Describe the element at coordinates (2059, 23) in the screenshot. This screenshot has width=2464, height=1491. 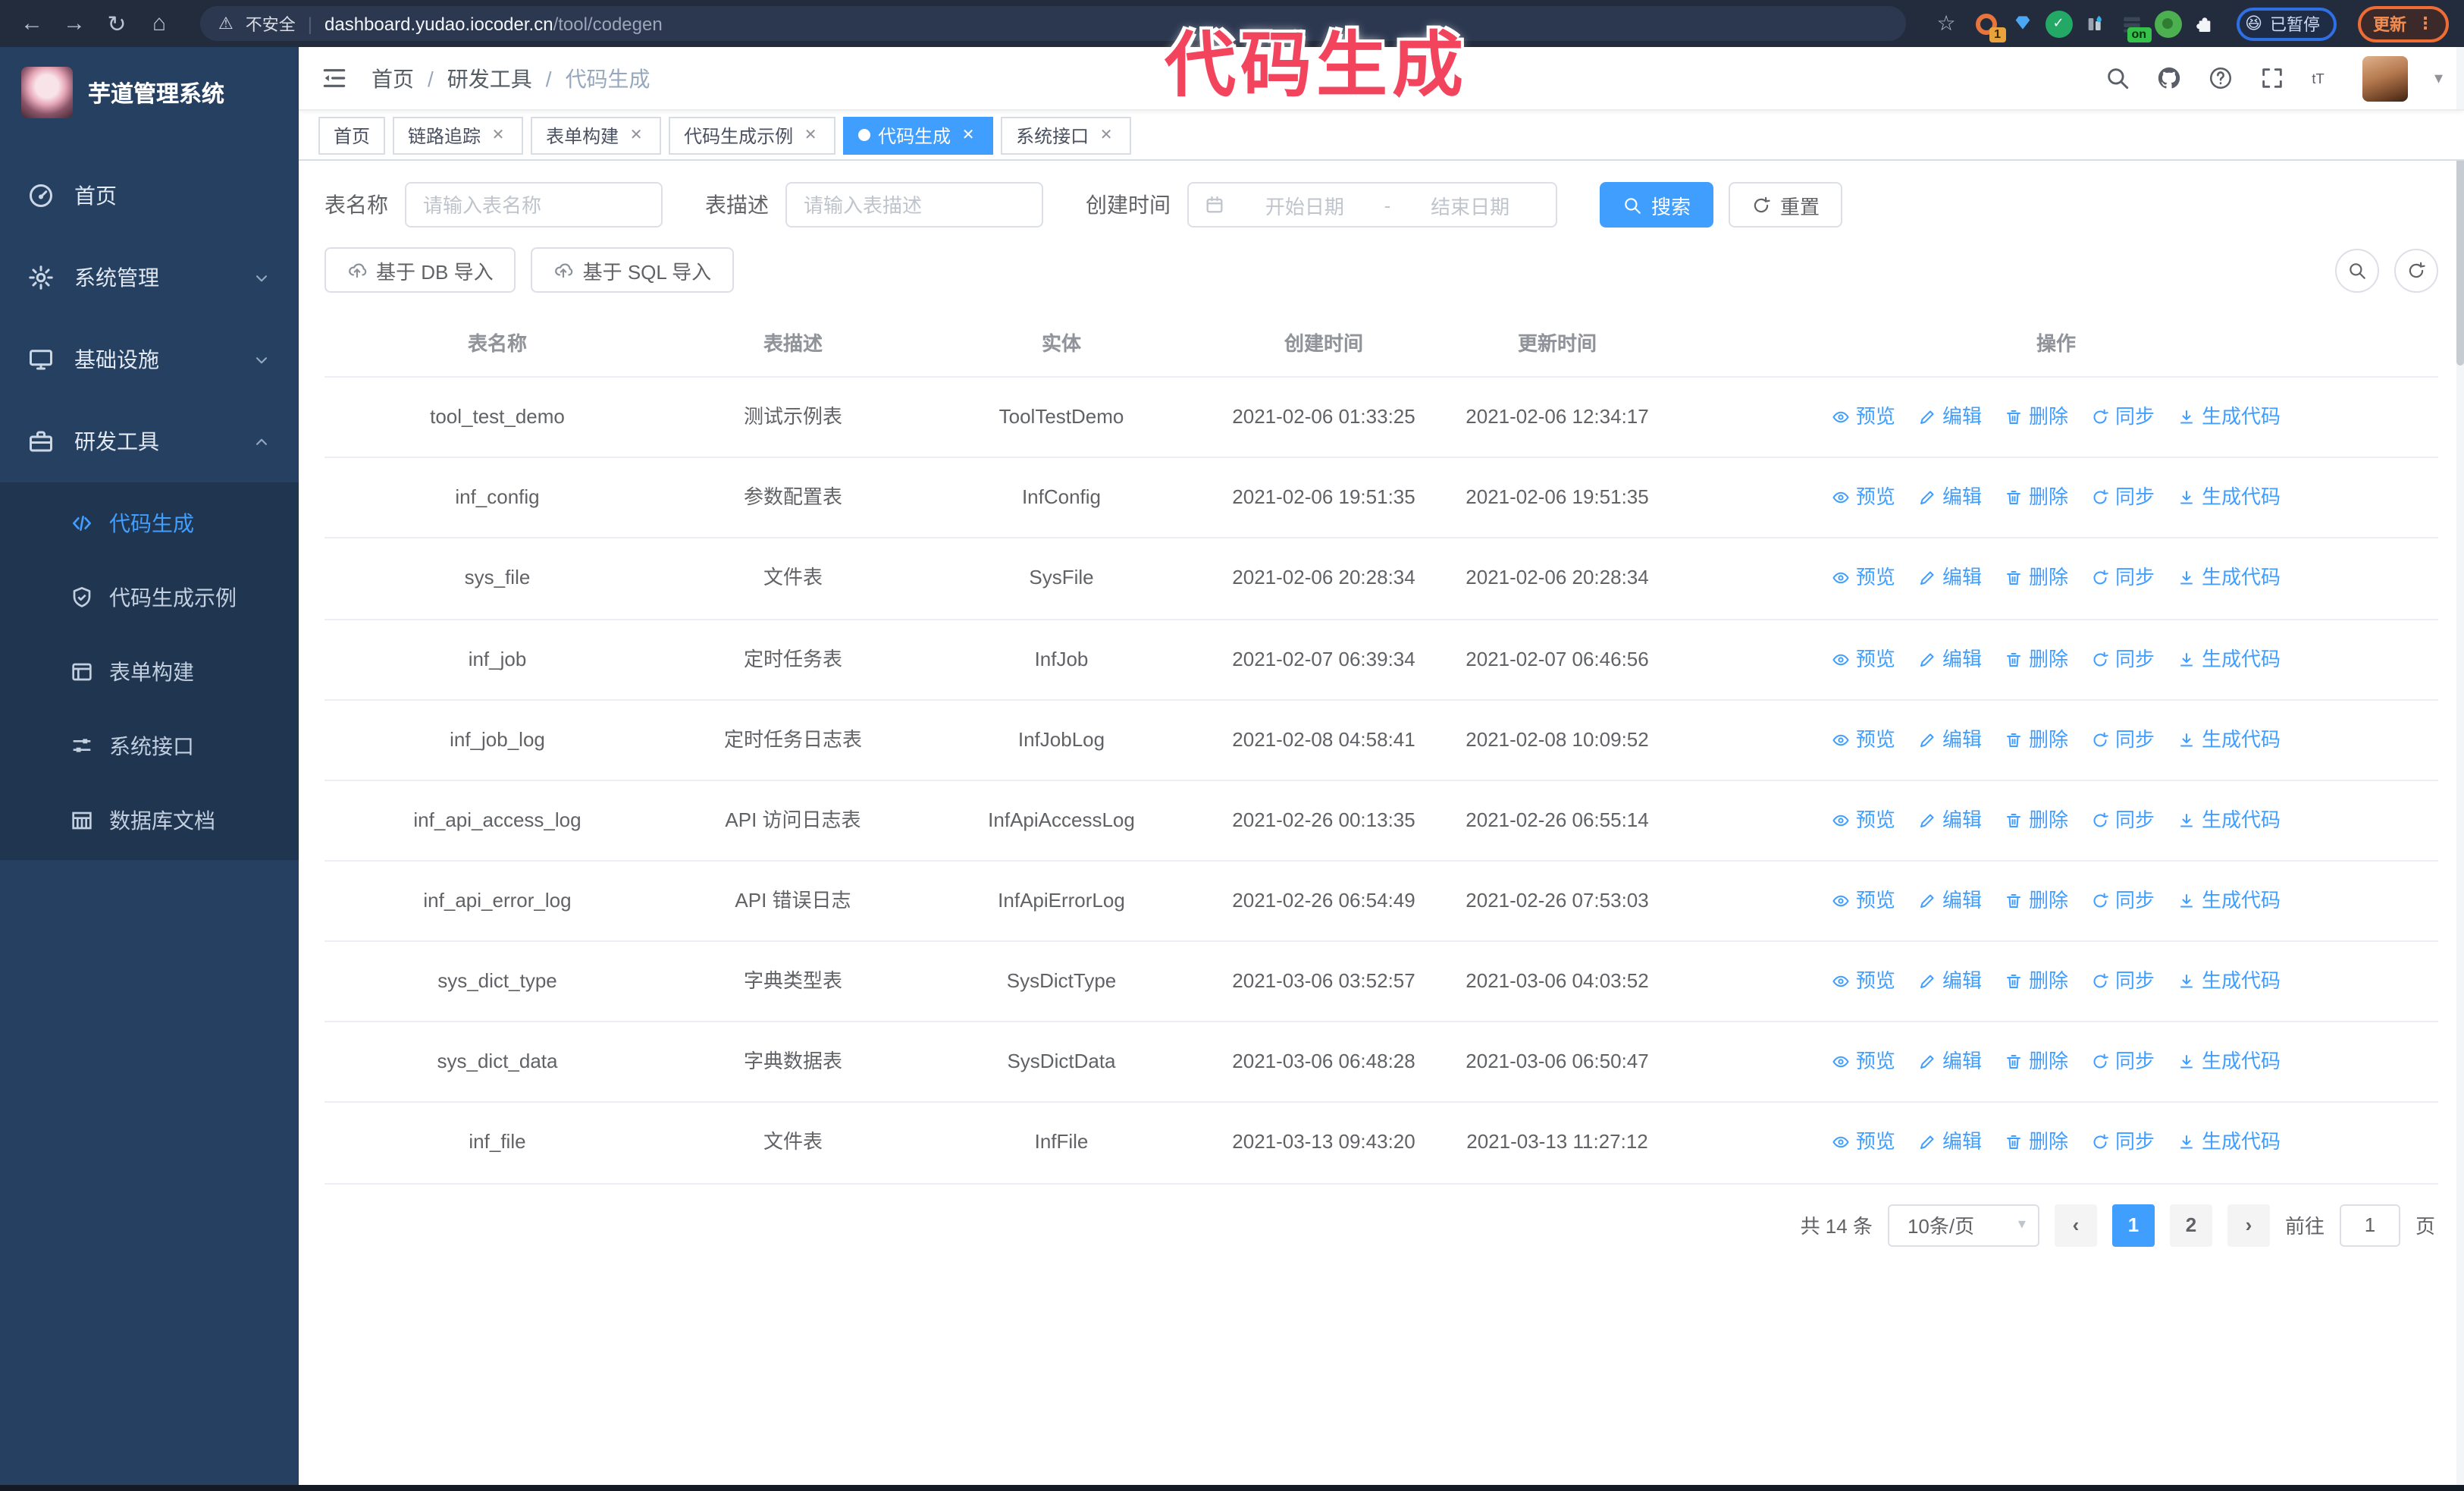
I see `extension-green-check-icon: ✓` at that location.